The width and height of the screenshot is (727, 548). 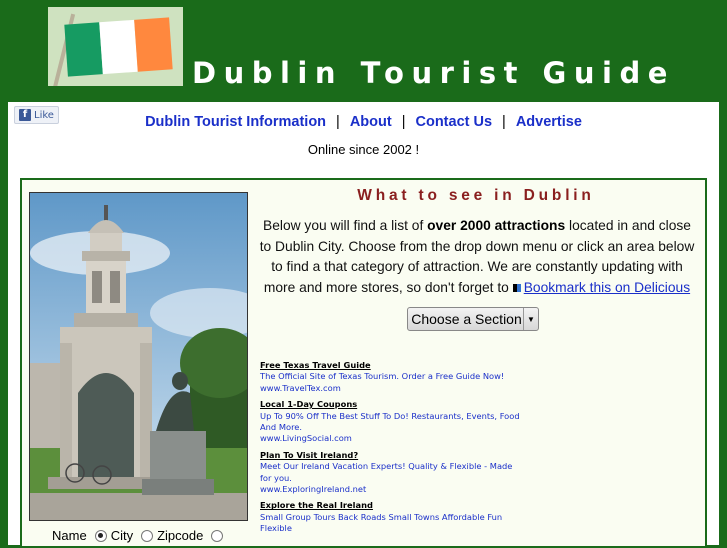 What do you see at coordinates (345, 225) in the screenshot?
I see `intro-text-start: Below you will find a list of` at bounding box center [345, 225].